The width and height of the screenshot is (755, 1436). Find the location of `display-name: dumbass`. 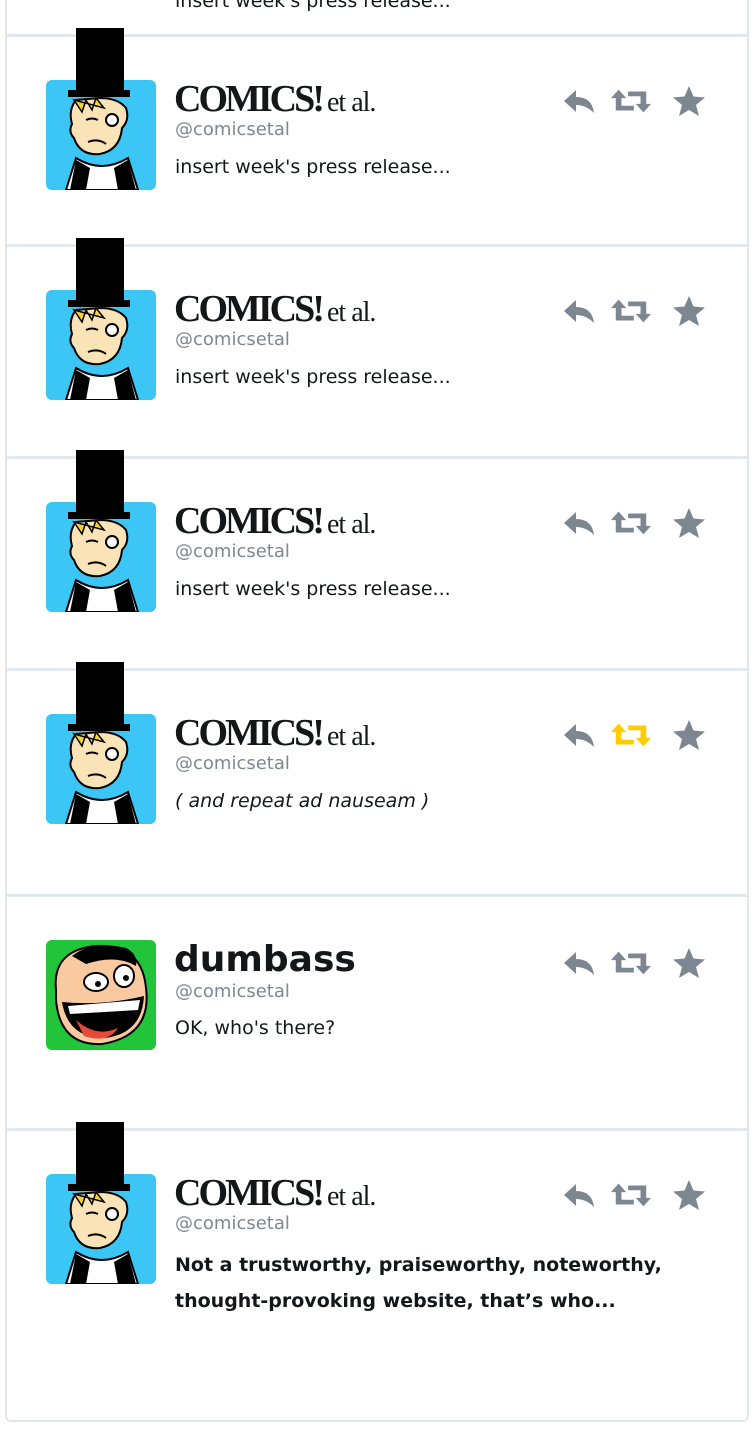

display-name: dumbass is located at coordinates (265, 959).